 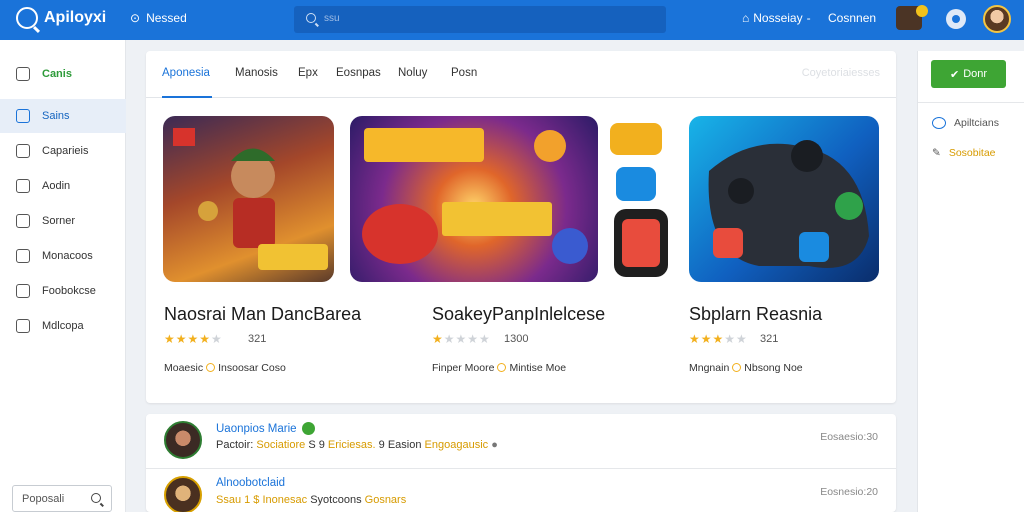 I want to click on feed-detail: Ssau 1 $ Inonesac Syotcoons Gosnars, so click(x=311, y=500).